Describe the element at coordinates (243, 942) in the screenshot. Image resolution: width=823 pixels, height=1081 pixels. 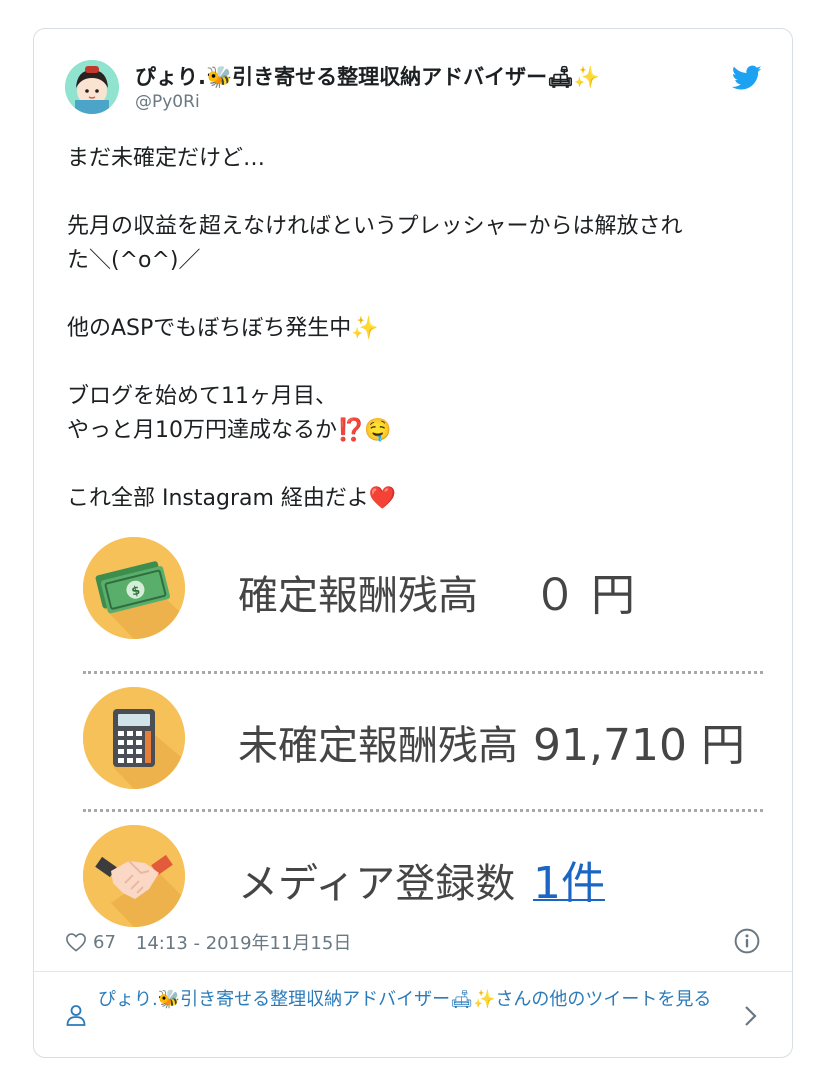
I see `tweet-timestamp: 14:13 - 2019年11月15日` at that location.